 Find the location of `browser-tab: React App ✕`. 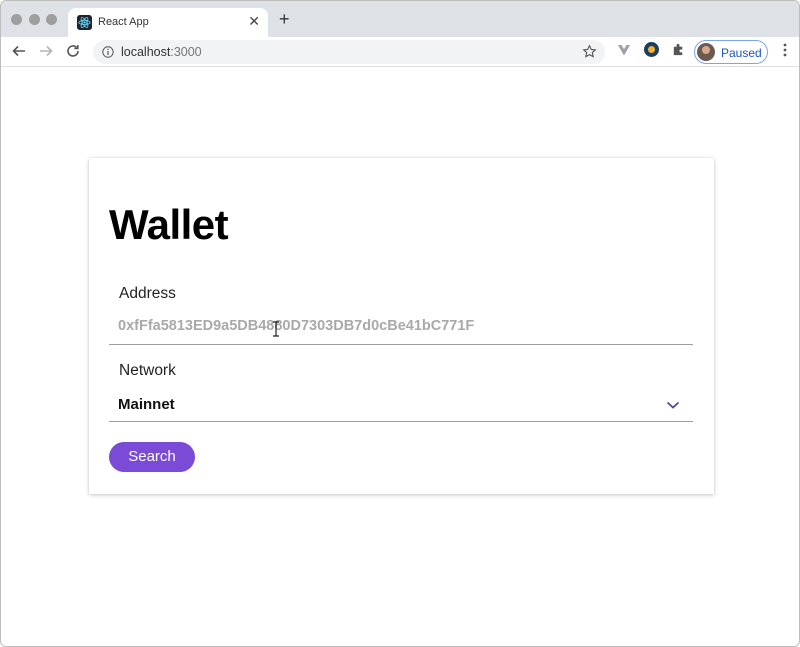

browser-tab: React App ✕ is located at coordinates (168, 22).